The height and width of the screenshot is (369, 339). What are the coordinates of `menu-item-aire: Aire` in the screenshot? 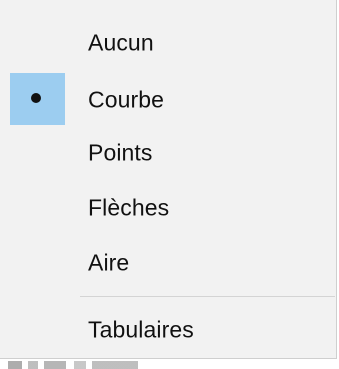 It's located at (167, 263).